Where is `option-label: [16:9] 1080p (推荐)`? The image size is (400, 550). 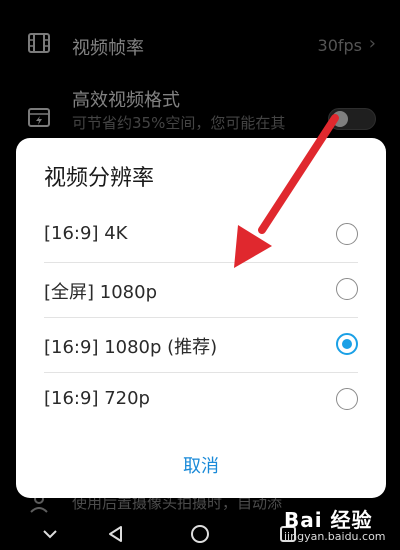
option-label: [16:9] 1080p (推荐) is located at coordinates (131, 347).